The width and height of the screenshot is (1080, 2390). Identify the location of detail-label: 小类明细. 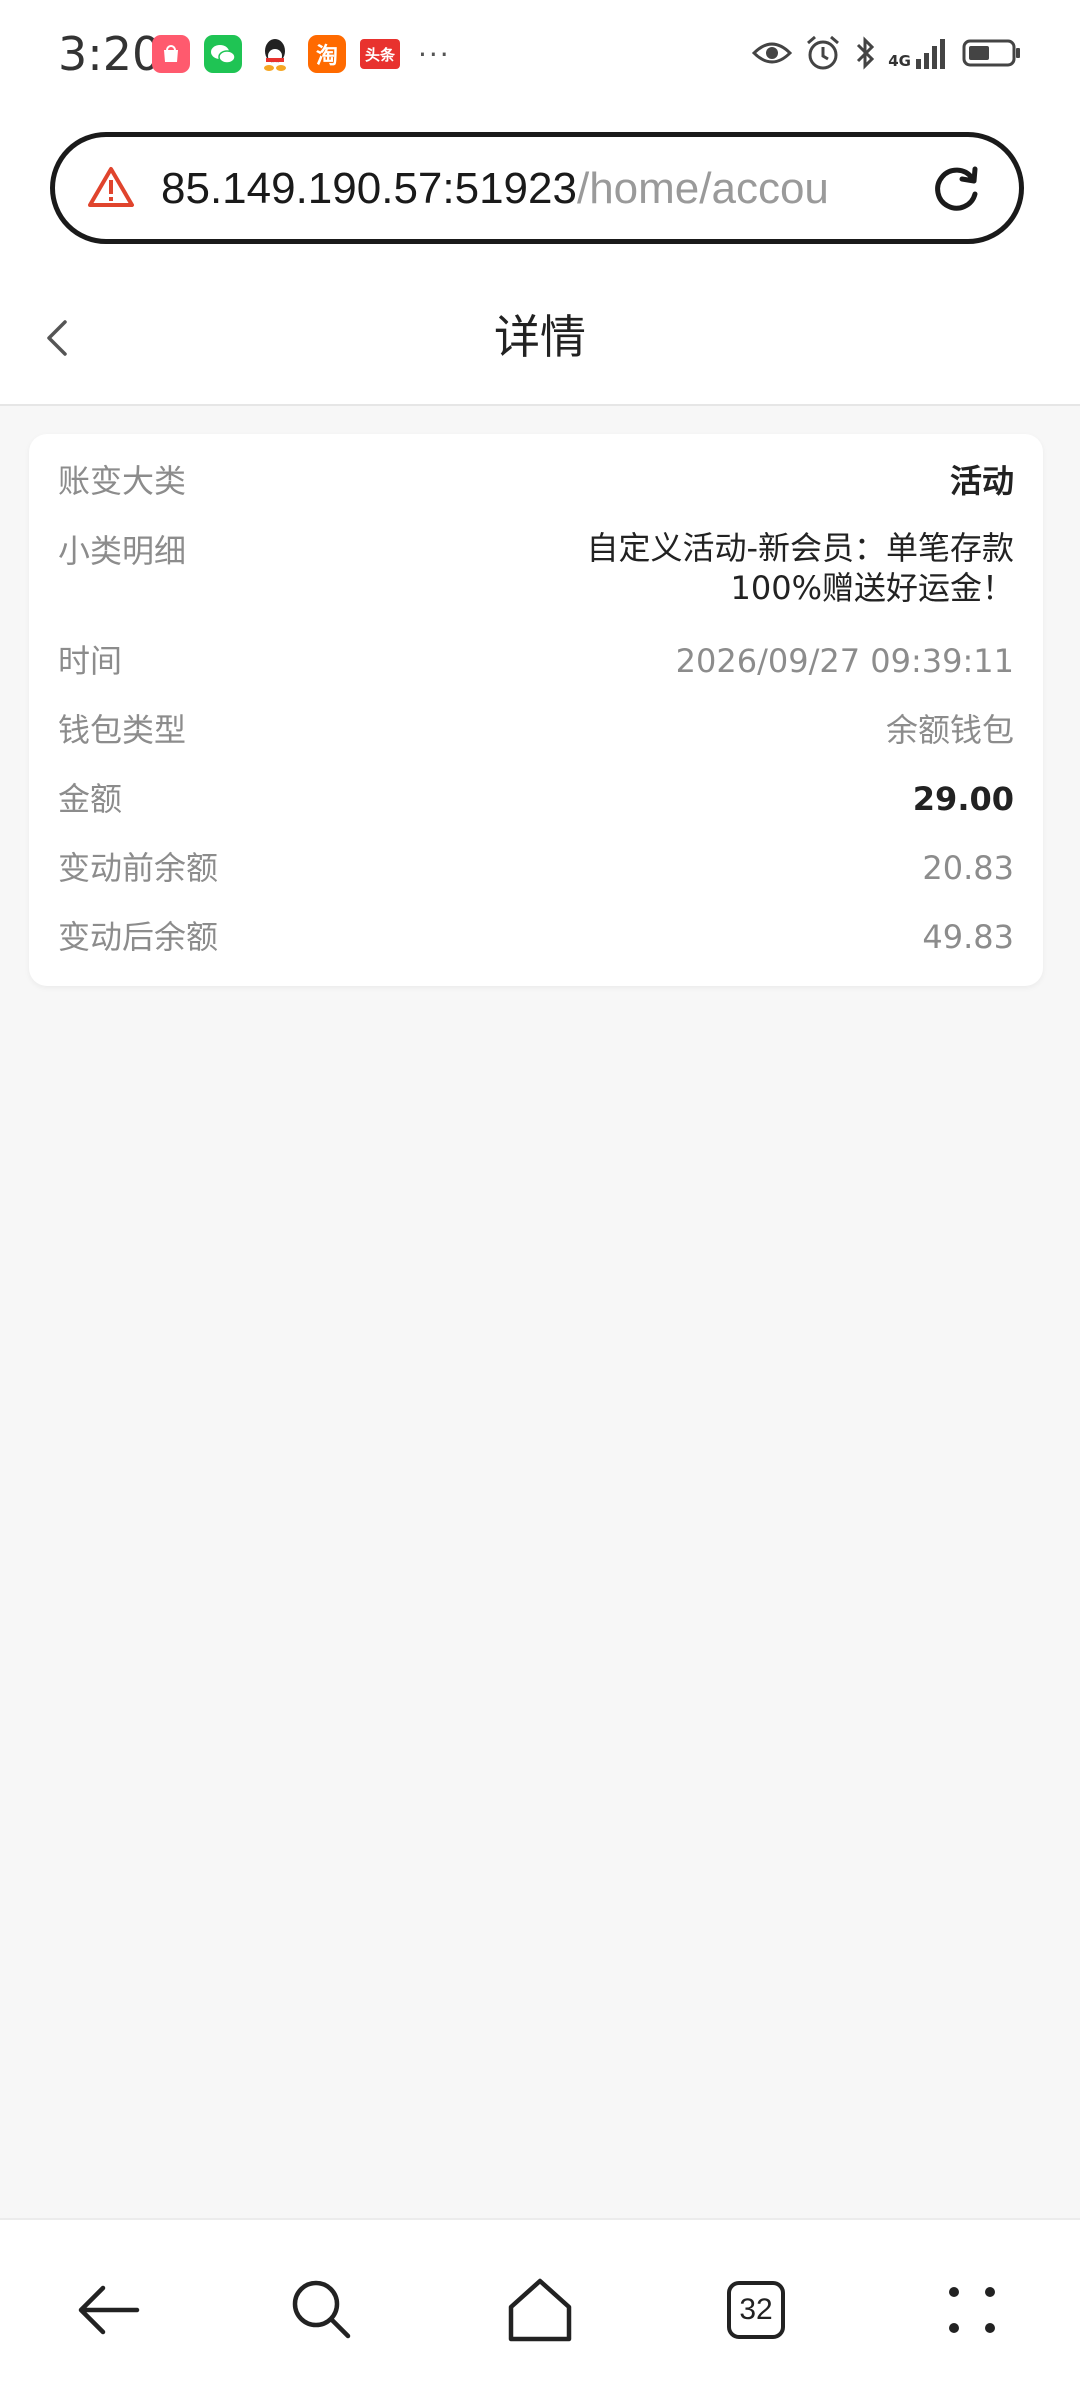
(122, 551).